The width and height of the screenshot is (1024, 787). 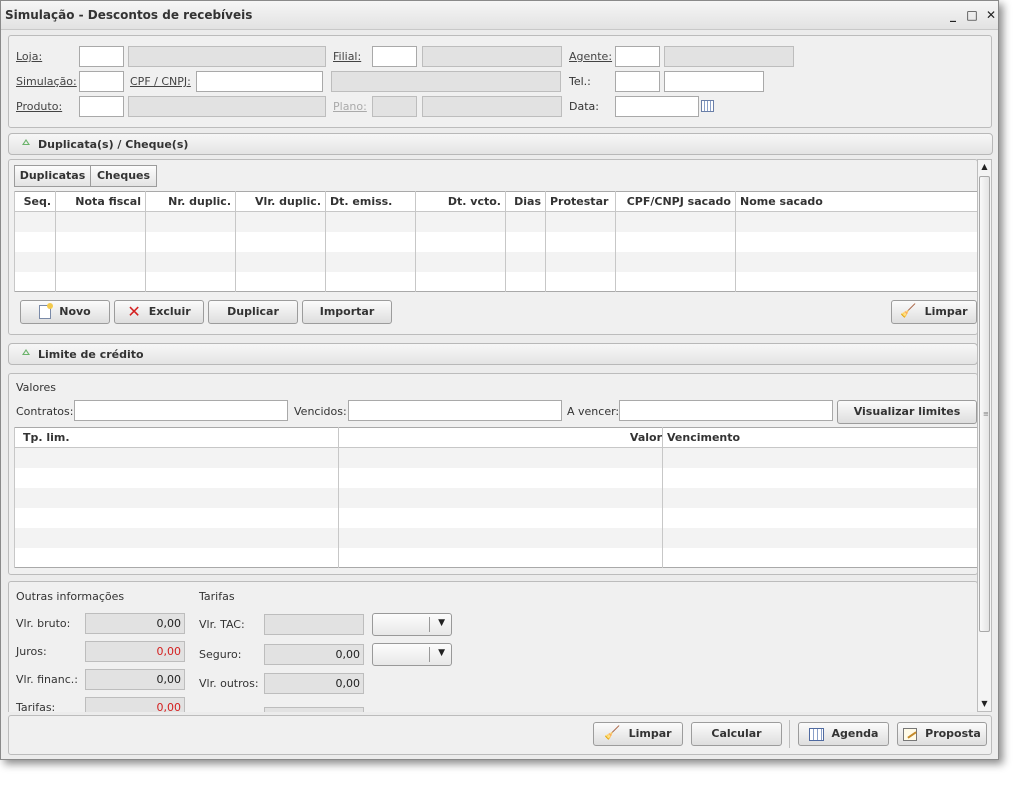 I want to click on tarifas-title: Tarifas, so click(x=217, y=596).